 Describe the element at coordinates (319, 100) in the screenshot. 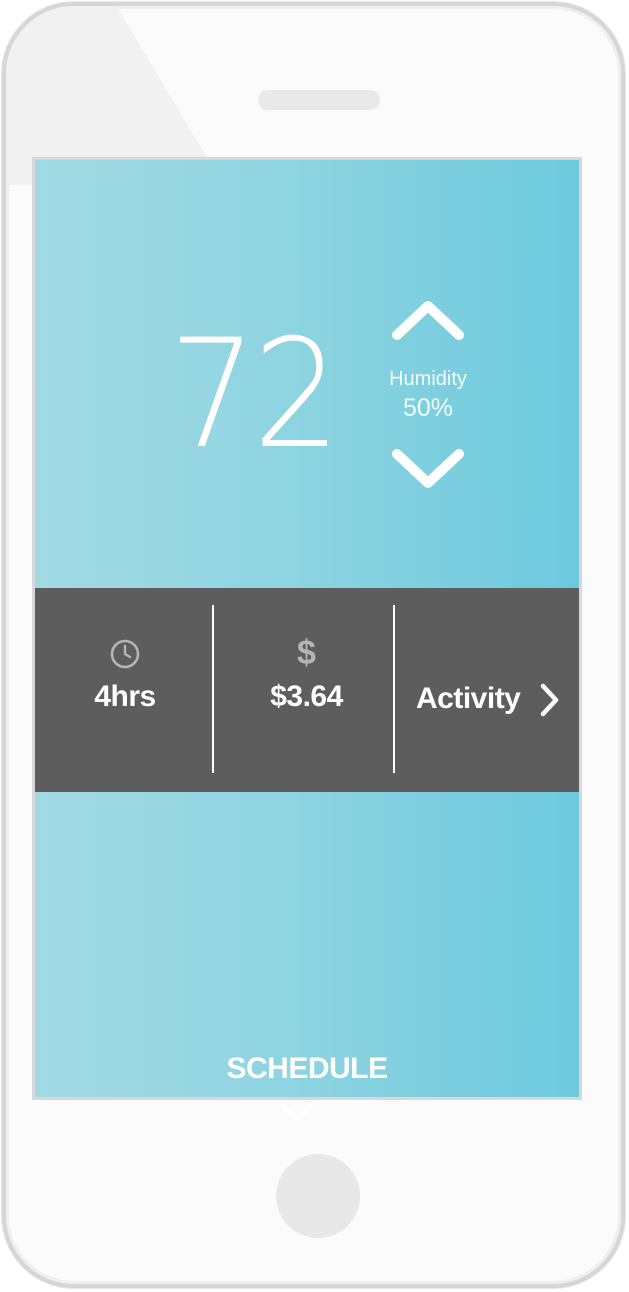

I see `phone-speaker` at that location.